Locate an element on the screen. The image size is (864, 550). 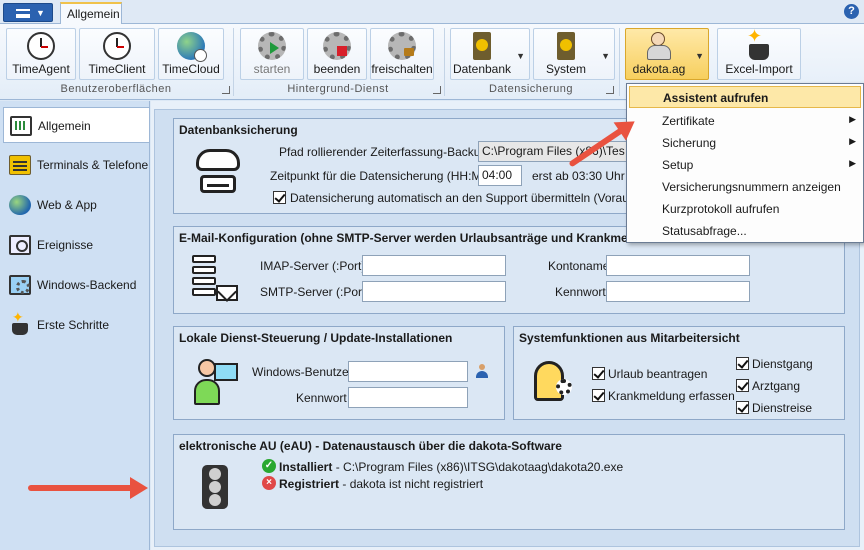
windows-user-input is located at coordinates (408, 371).